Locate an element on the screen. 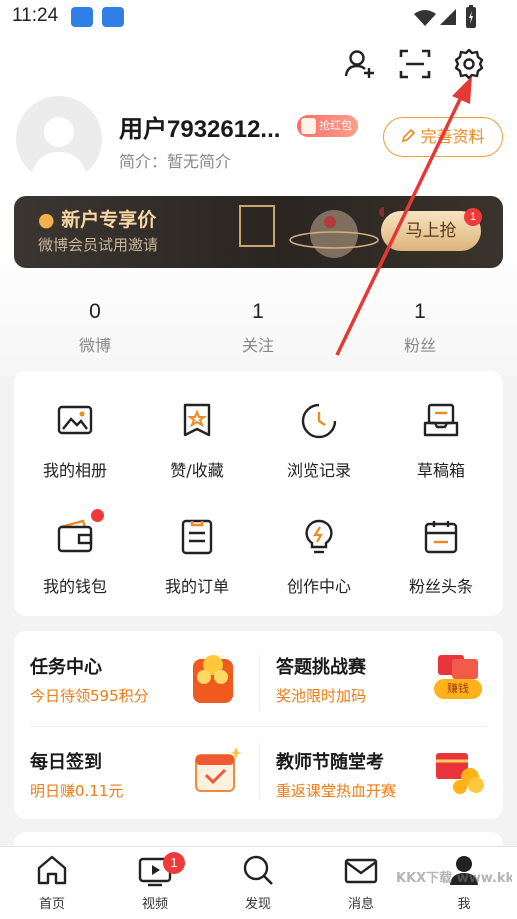  add-friend-icon is located at coordinates (359, 64).